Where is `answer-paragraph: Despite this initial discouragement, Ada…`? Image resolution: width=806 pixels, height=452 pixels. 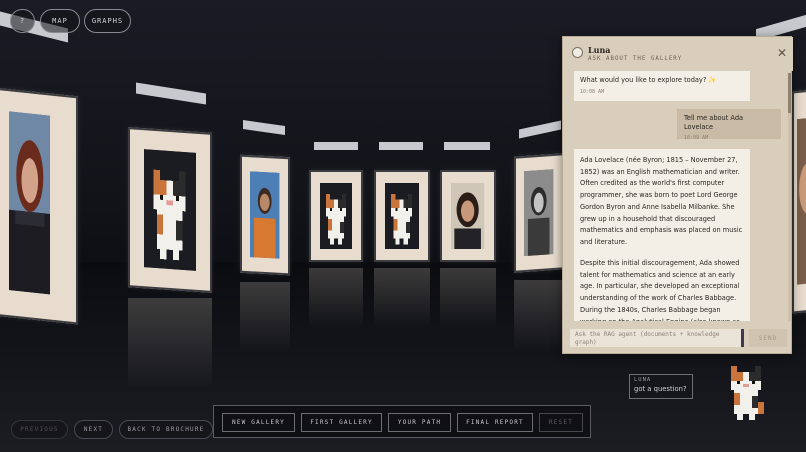
answer-paragraph: Despite this initial discouragement, Ada… is located at coordinates (660, 289).